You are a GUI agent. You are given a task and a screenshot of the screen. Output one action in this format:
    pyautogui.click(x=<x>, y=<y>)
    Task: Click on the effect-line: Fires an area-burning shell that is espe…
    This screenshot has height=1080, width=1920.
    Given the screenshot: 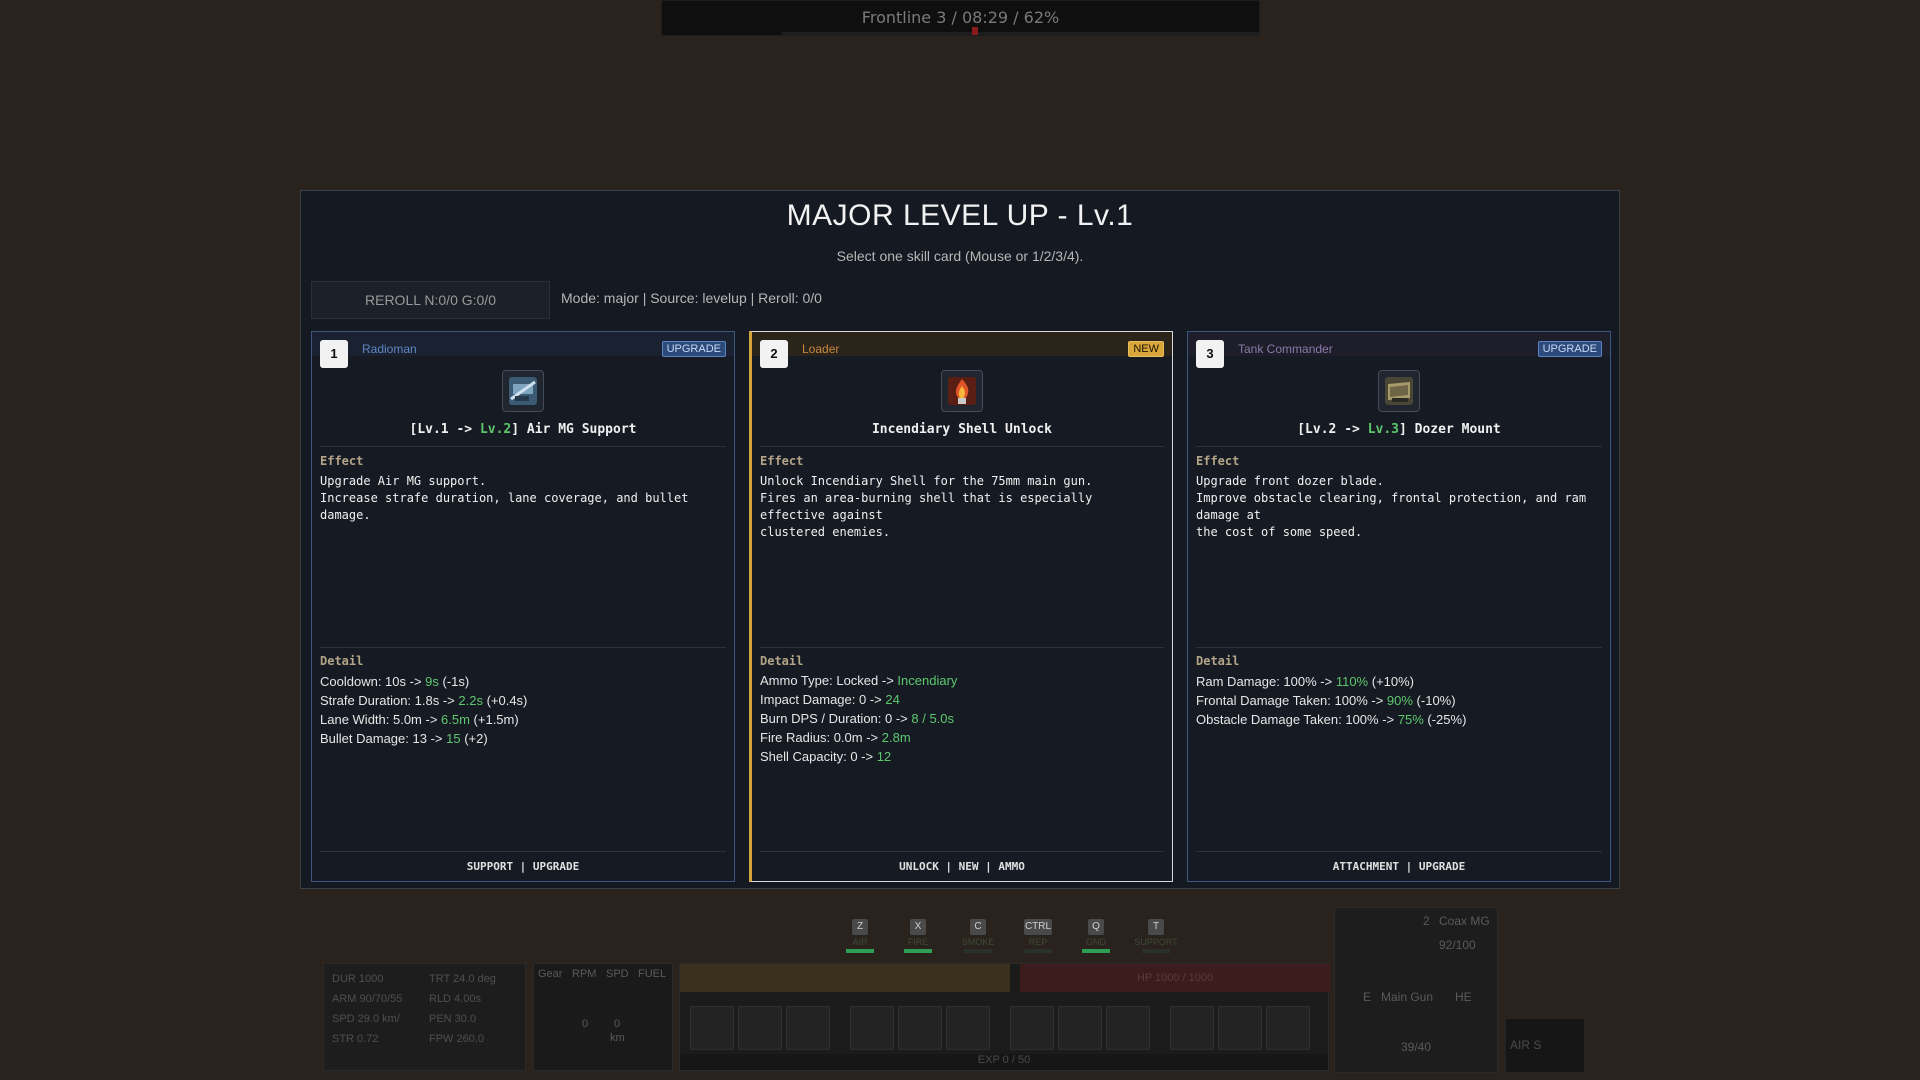 What is the action you would take?
    pyautogui.click(x=926, y=506)
    